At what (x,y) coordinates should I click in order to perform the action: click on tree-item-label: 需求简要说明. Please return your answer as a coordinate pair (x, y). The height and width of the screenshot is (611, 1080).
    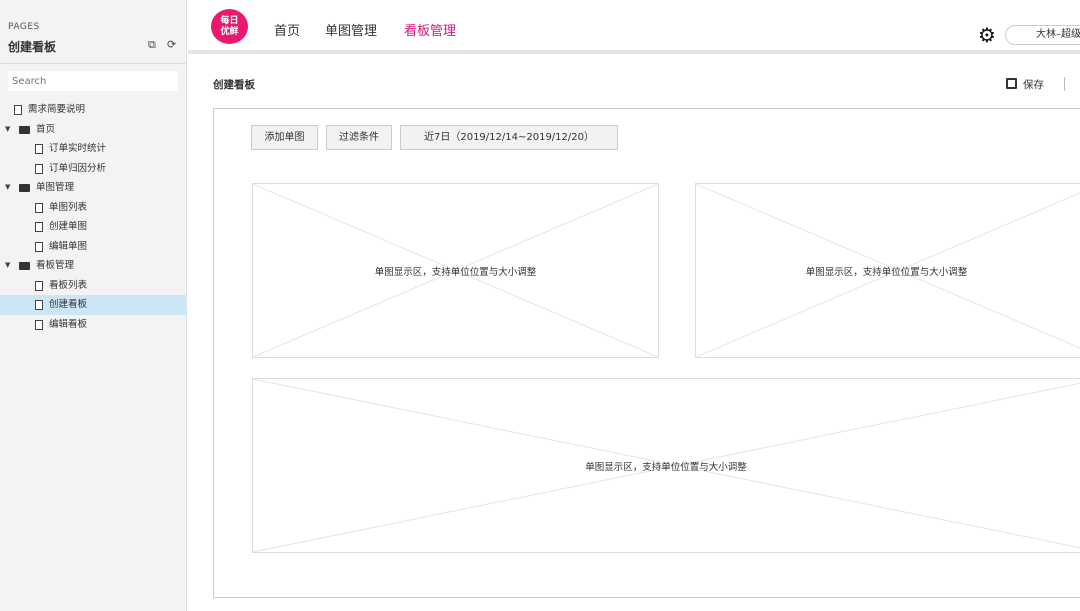
    Looking at the image, I should click on (57, 109).